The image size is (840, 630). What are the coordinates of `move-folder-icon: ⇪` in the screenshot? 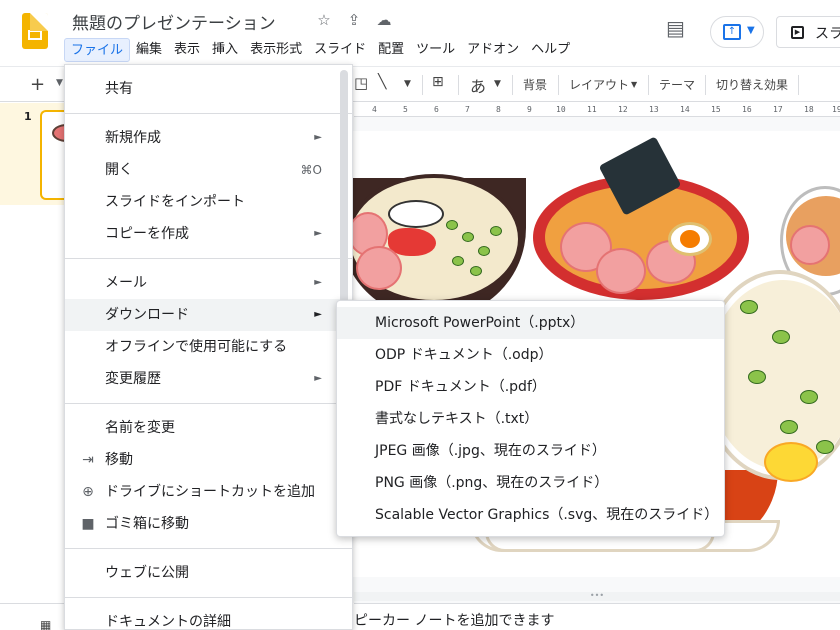 It's located at (354, 20).